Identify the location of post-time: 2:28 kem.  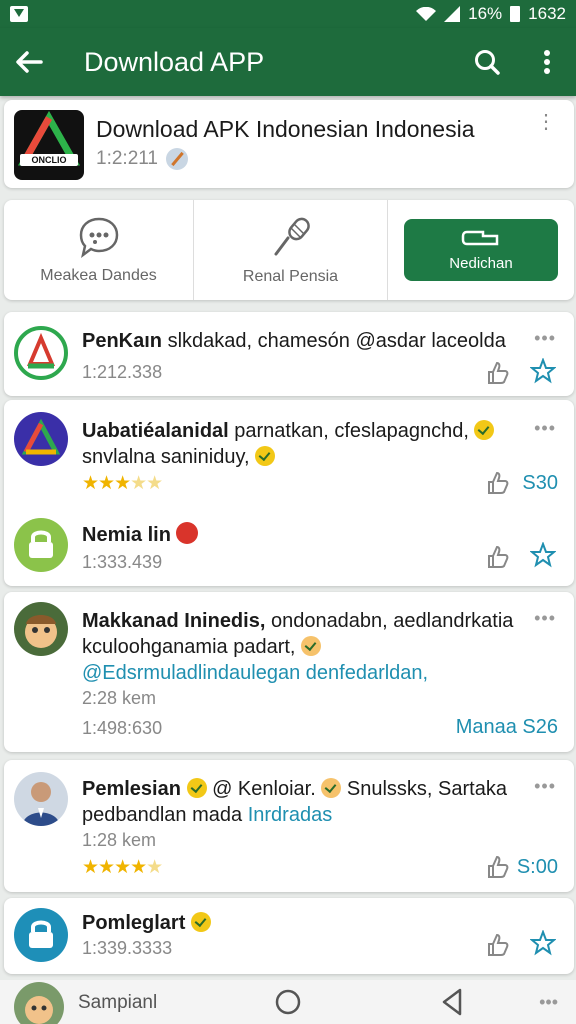
(119, 698).